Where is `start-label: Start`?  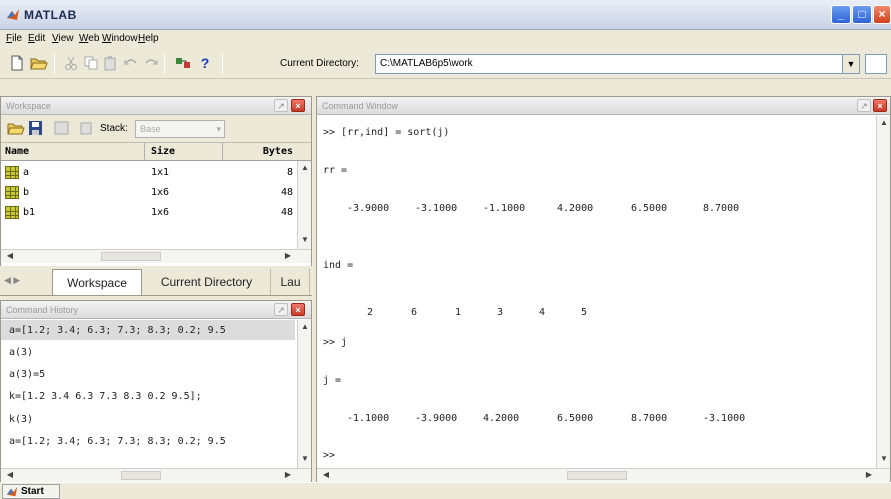 start-label: Start is located at coordinates (32, 491).